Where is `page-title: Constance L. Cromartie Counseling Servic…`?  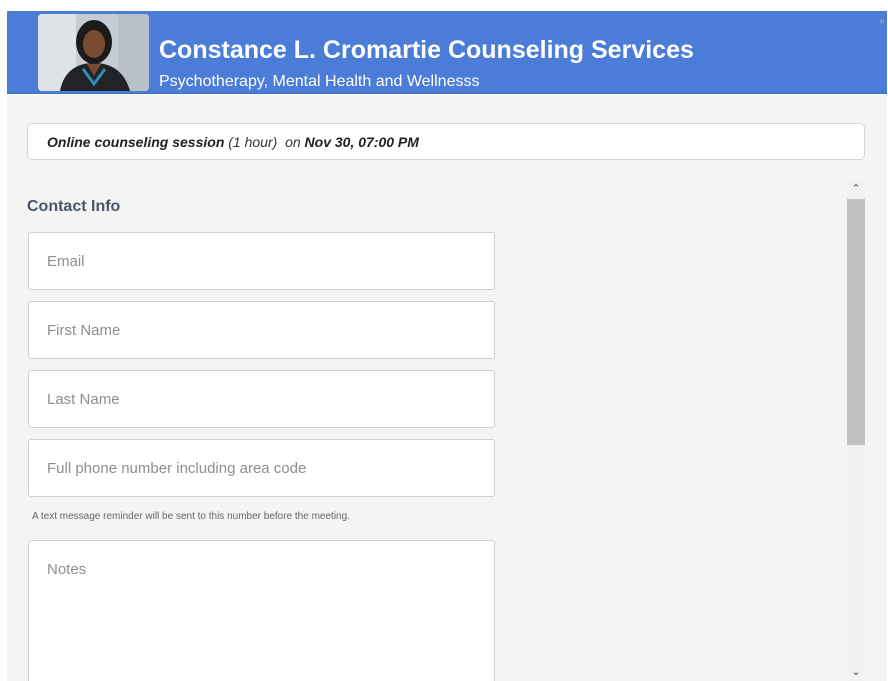 page-title: Constance L. Cromartie Counseling Servic… is located at coordinates (426, 50).